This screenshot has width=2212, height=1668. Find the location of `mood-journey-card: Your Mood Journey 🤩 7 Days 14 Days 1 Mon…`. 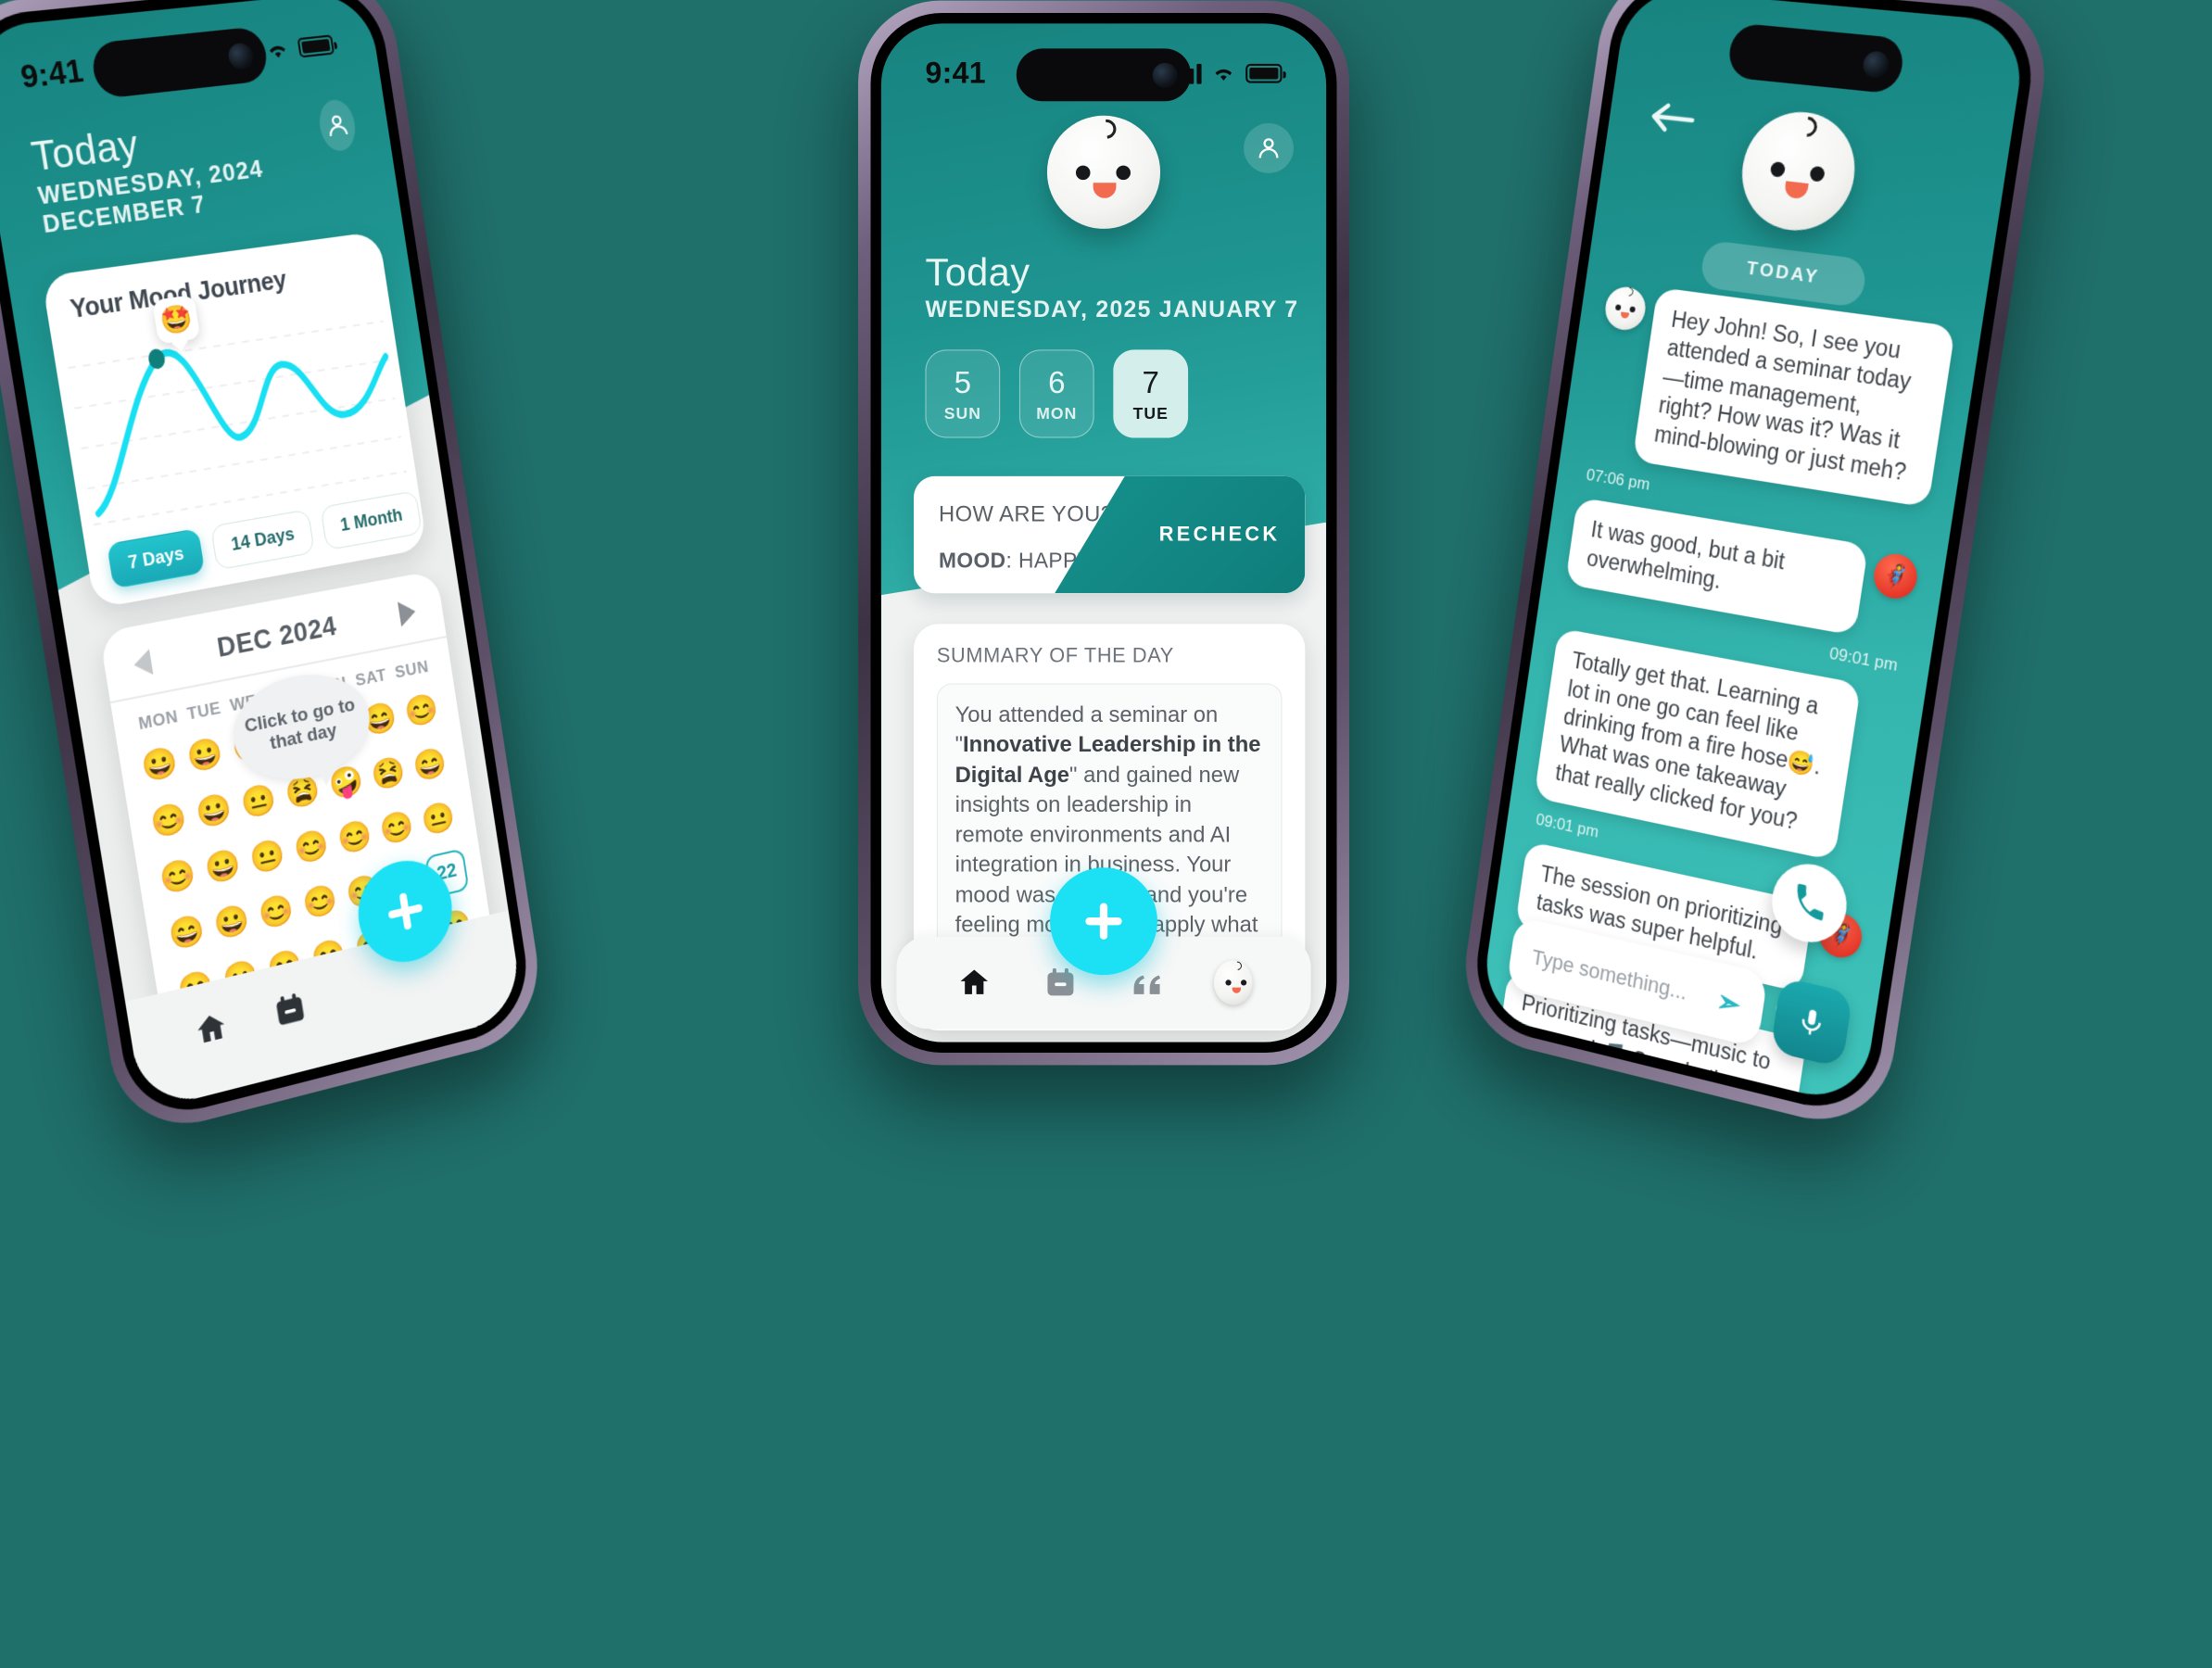

mood-journey-card: Your Mood Journey 🤩 7 Days 14 Days 1 Mon… is located at coordinates (234, 420).